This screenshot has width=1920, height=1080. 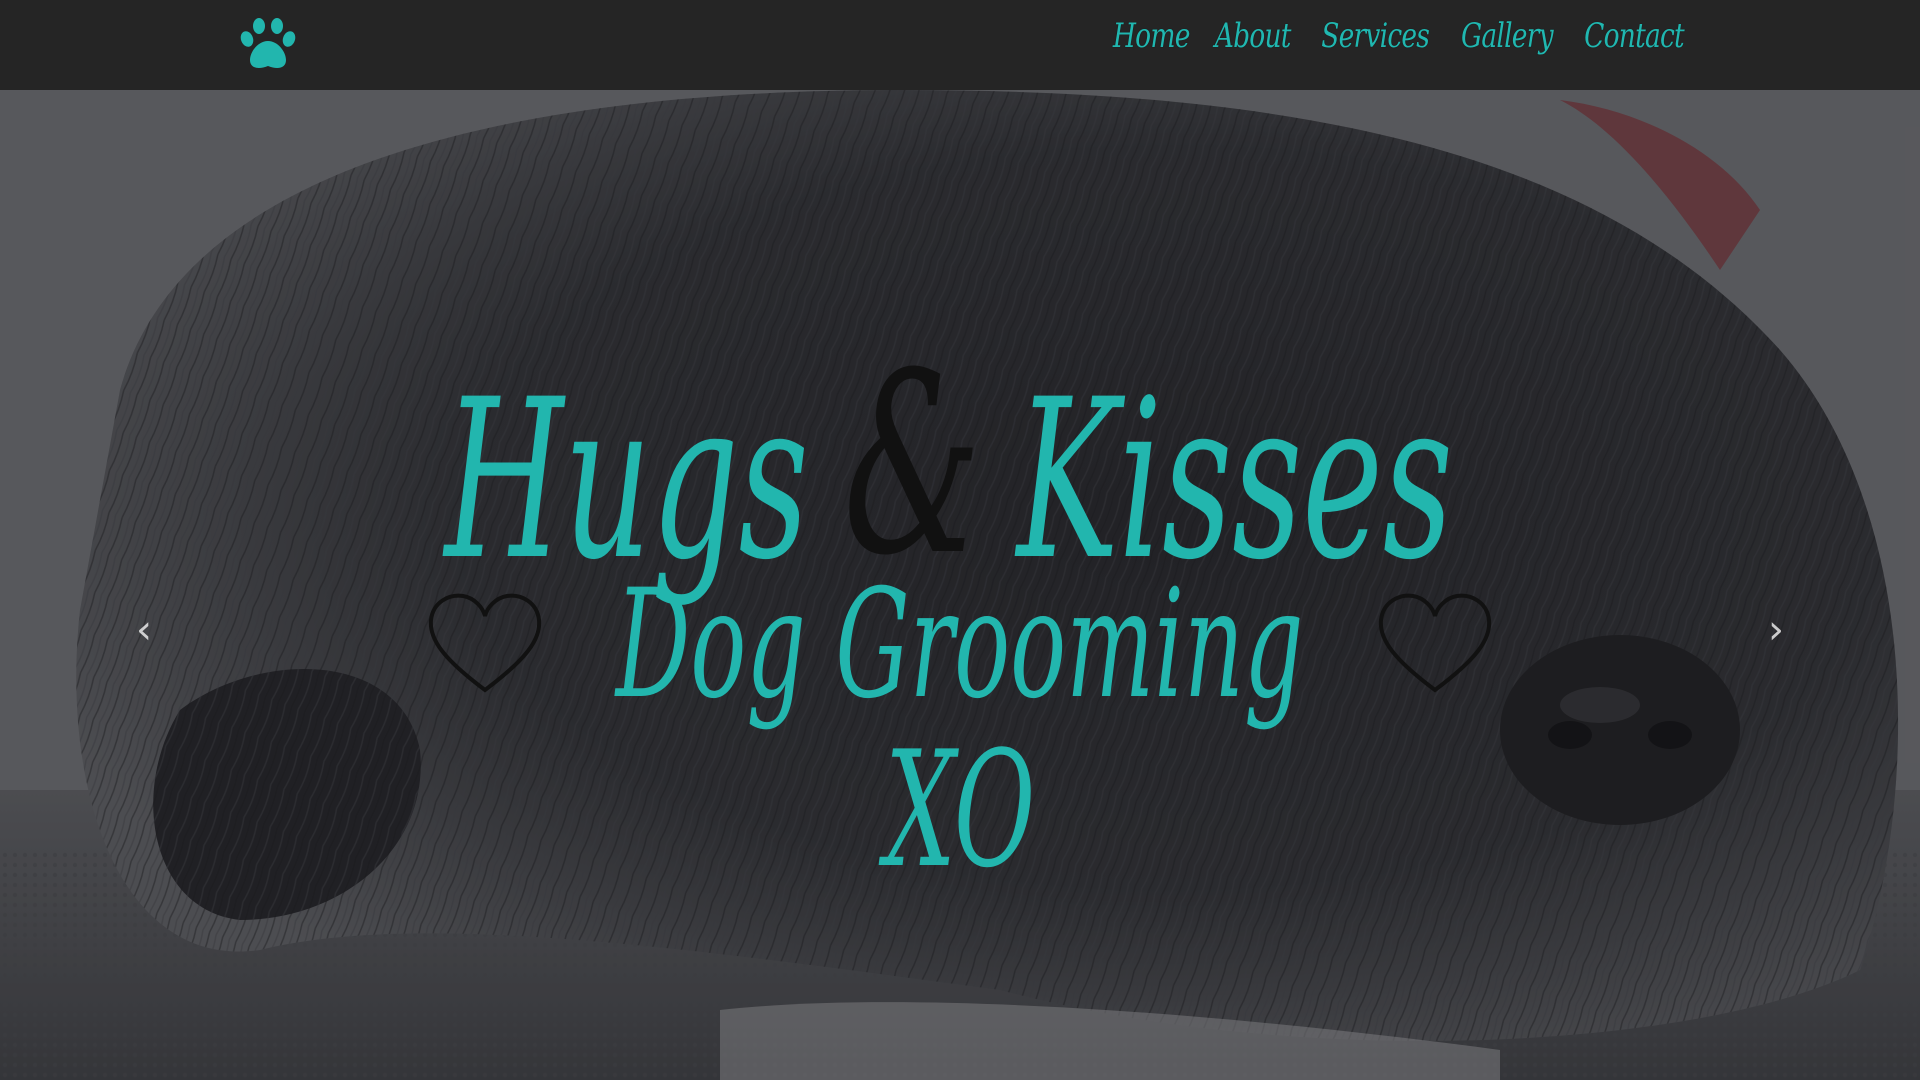 I want to click on hero-subtitle-row: Dog Grooming, so click(x=960, y=645).